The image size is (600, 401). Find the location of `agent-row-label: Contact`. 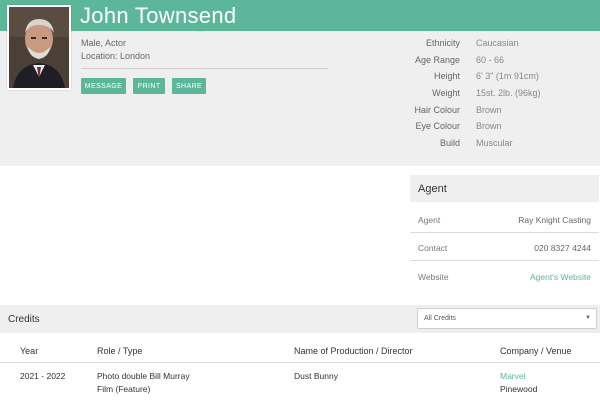

agent-row-label: Contact is located at coordinates (433, 248).